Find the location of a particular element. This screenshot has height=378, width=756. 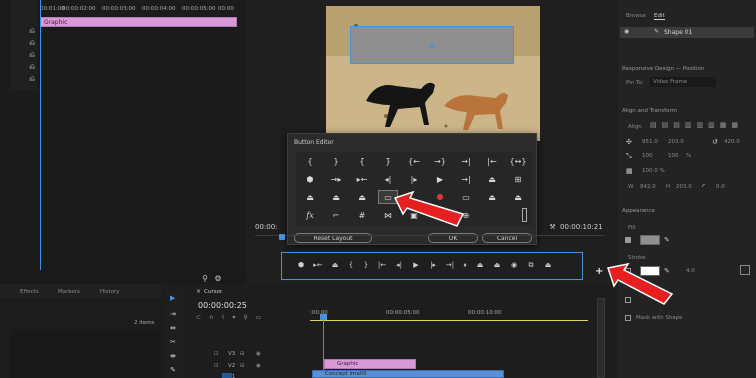

grid-button: # is located at coordinates (362, 215).